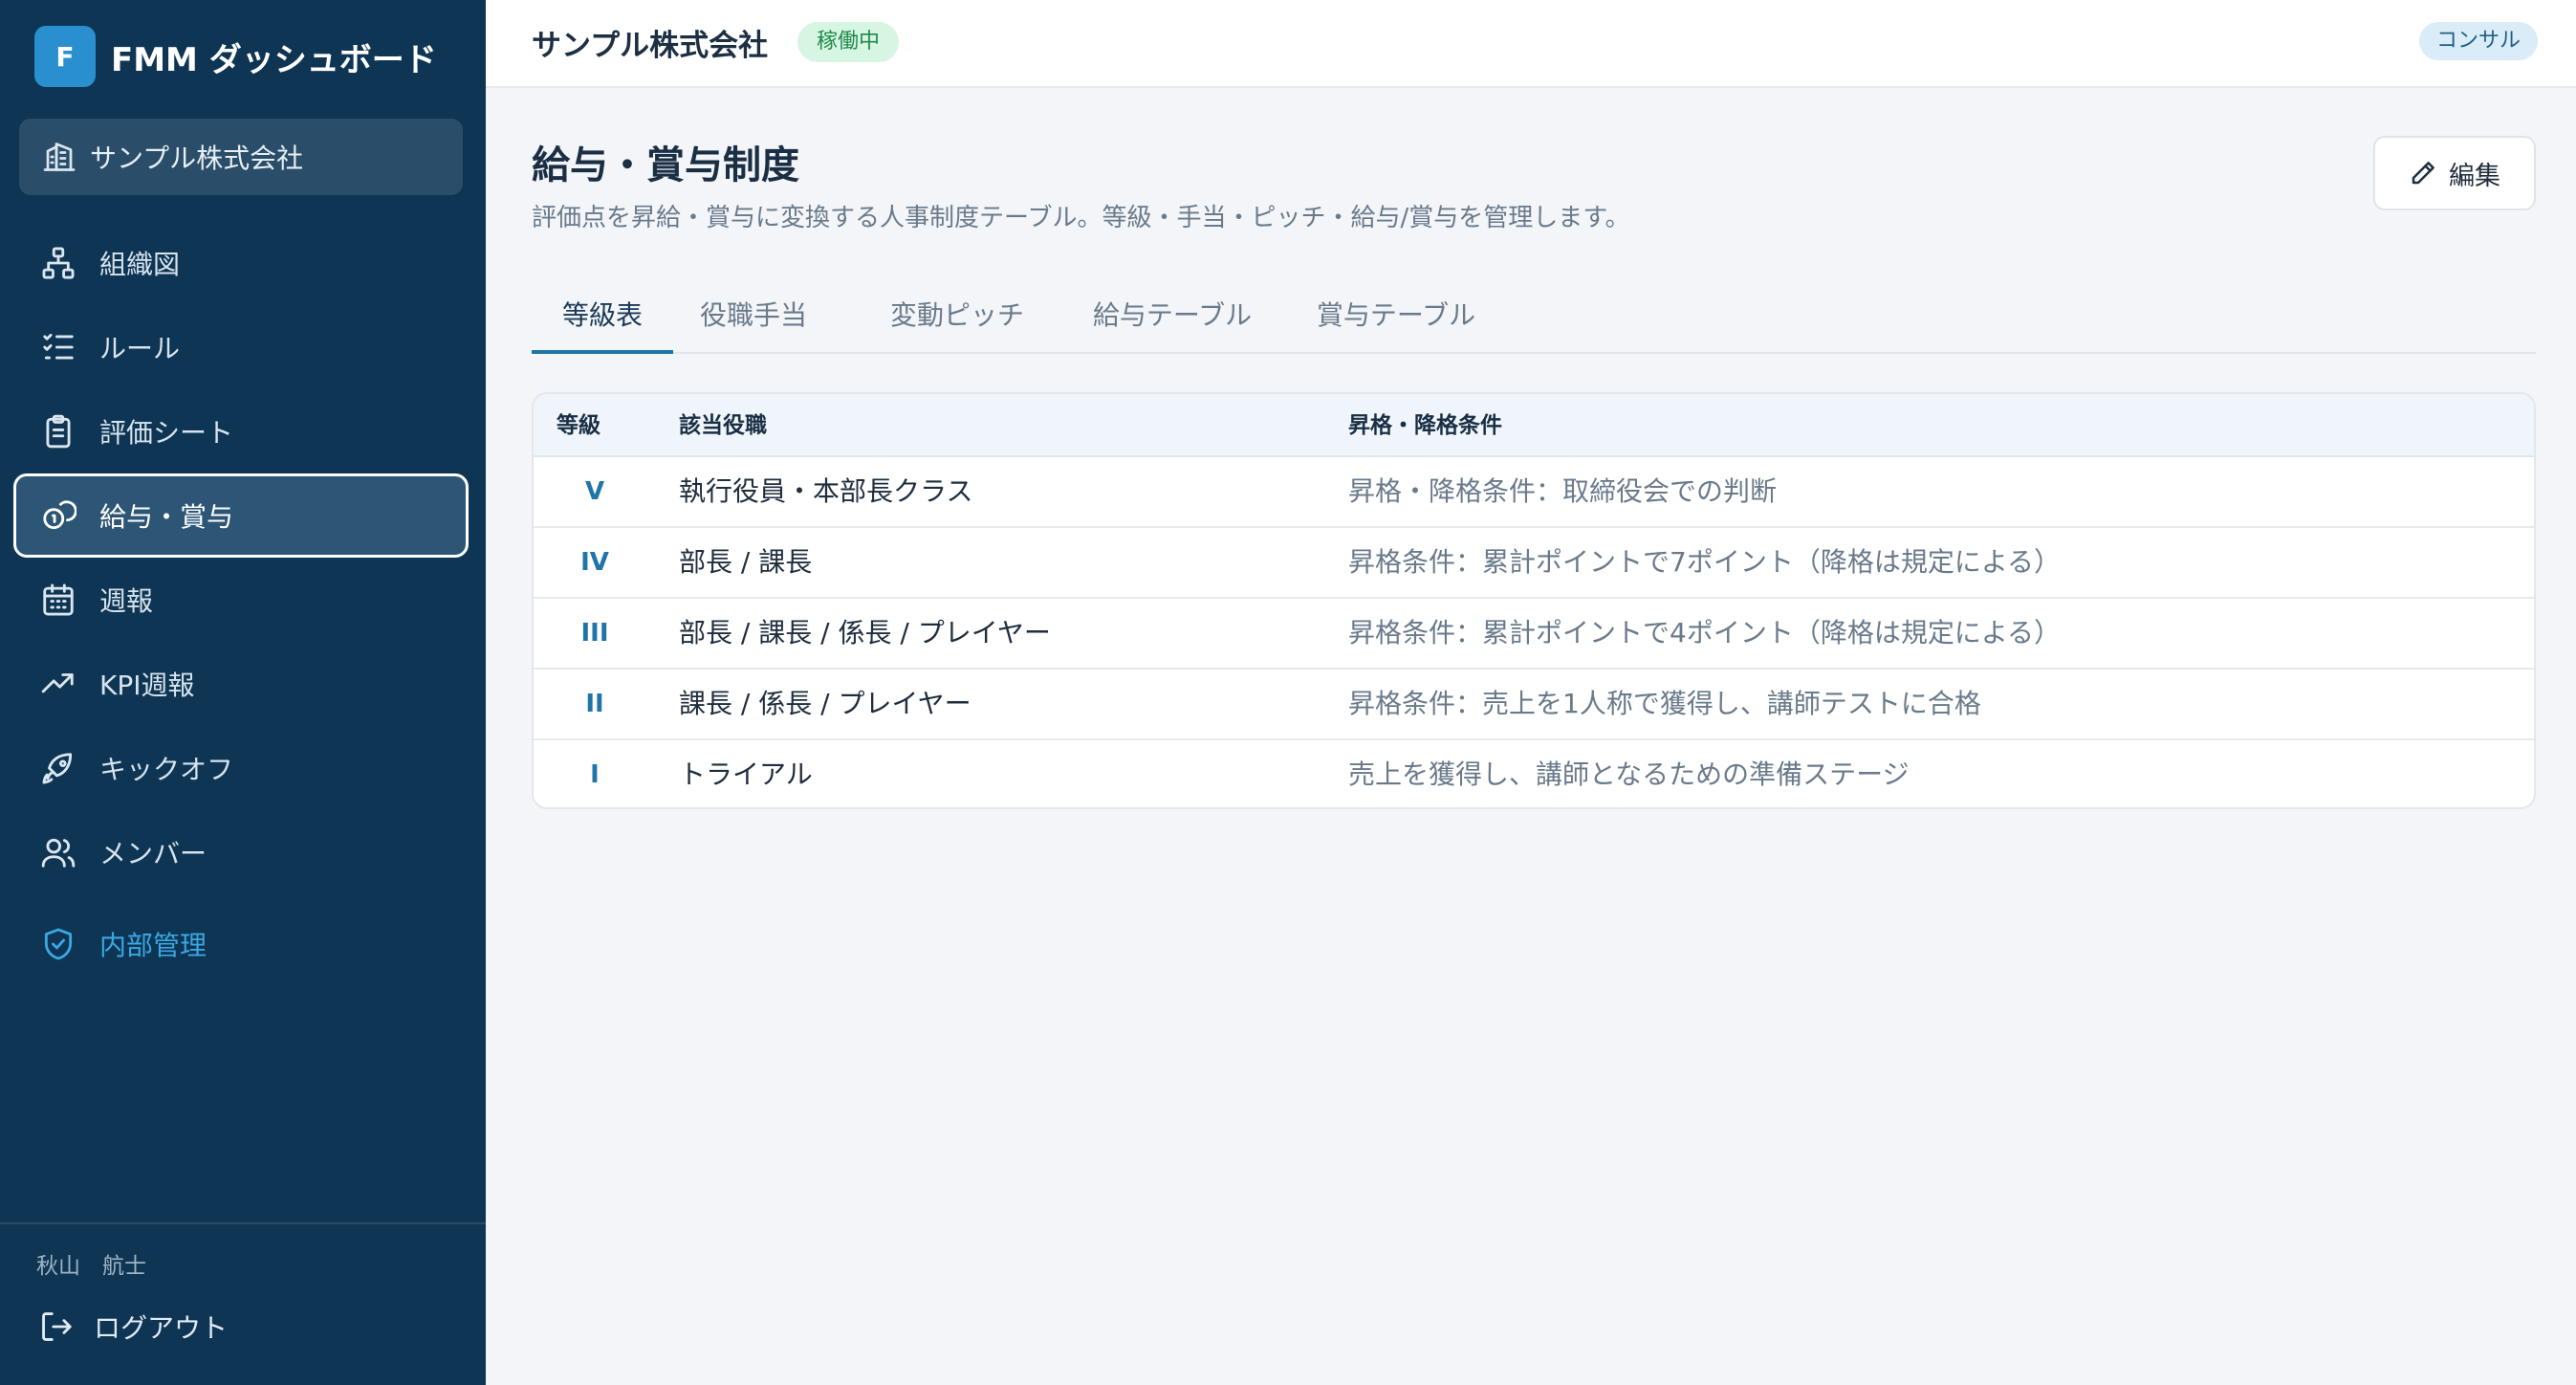  I want to click on role-badge: コンサル, so click(2478, 41).